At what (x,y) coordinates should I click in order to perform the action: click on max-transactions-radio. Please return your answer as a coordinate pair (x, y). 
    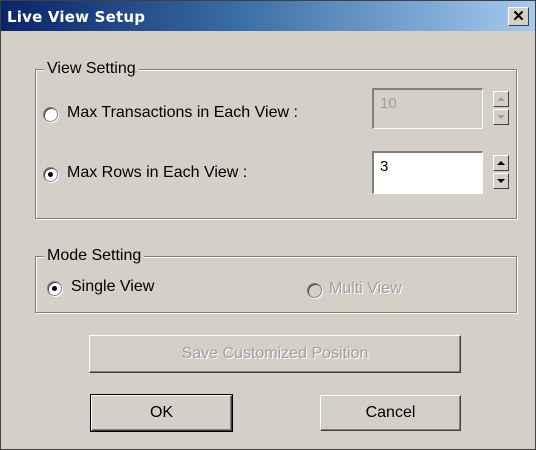
    Looking at the image, I should click on (50, 114).